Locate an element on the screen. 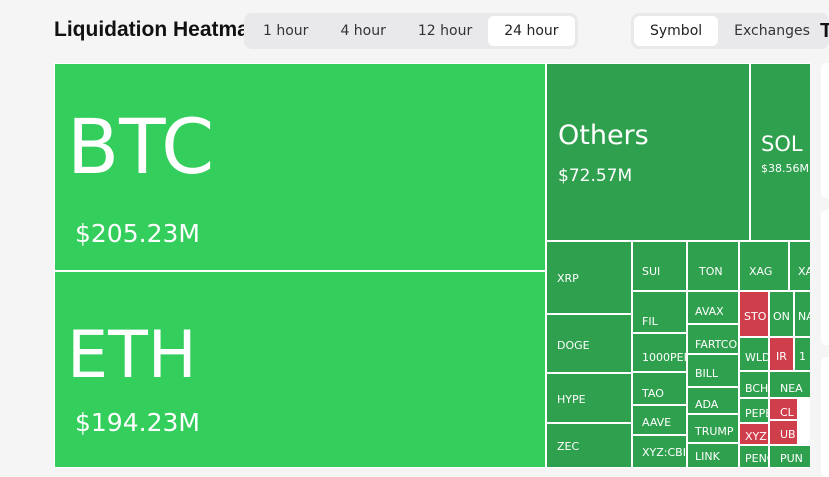 Image resolution: width=829 pixels, height=477 pixels. tile-symbol: ON is located at coordinates (781, 316).